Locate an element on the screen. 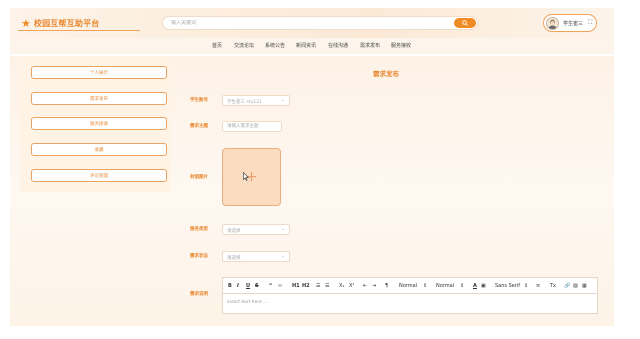 This screenshot has height=339, width=640. star-icon: ★ is located at coordinates (26, 23).